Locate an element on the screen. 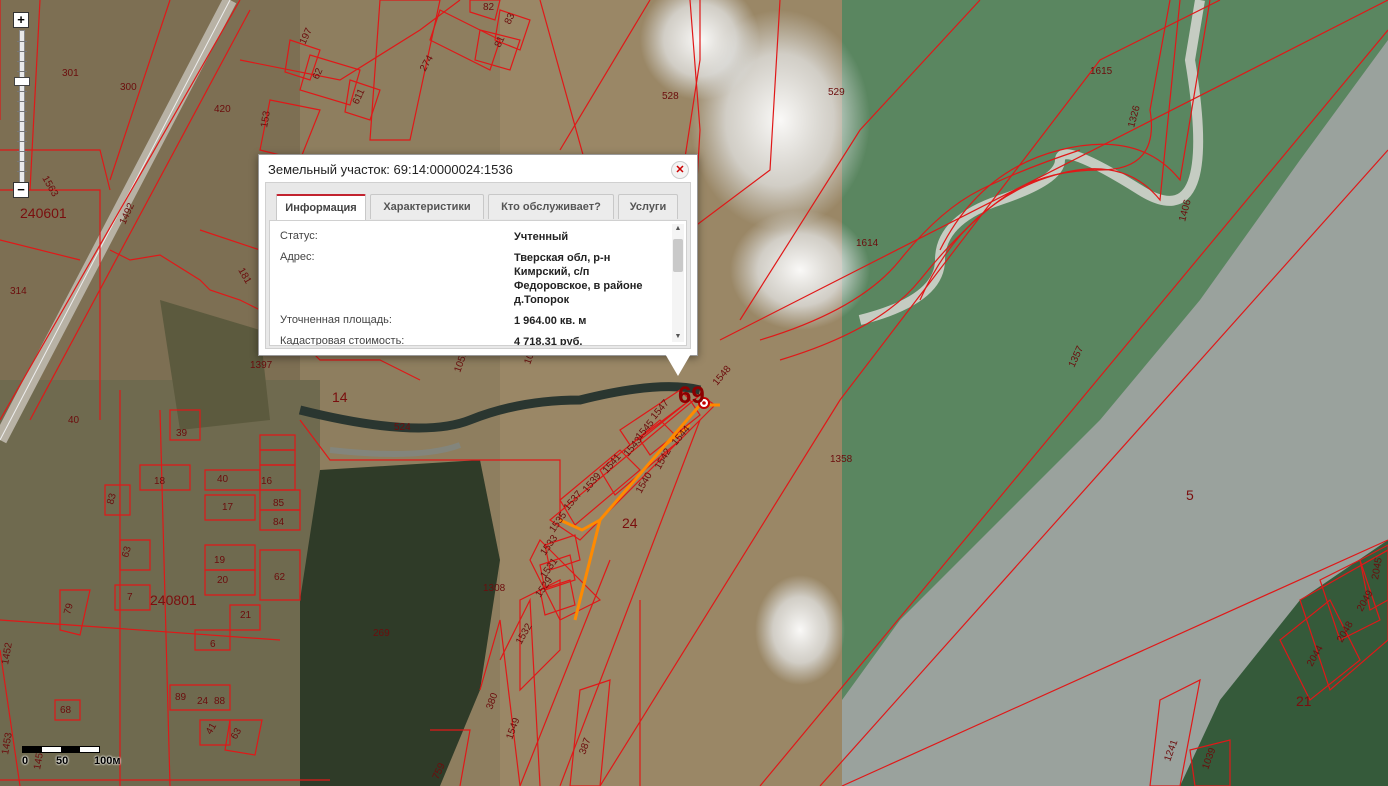 Image resolution: width=1388 pixels, height=786 pixels. parcel-number-label: 20 is located at coordinates (223, 580).